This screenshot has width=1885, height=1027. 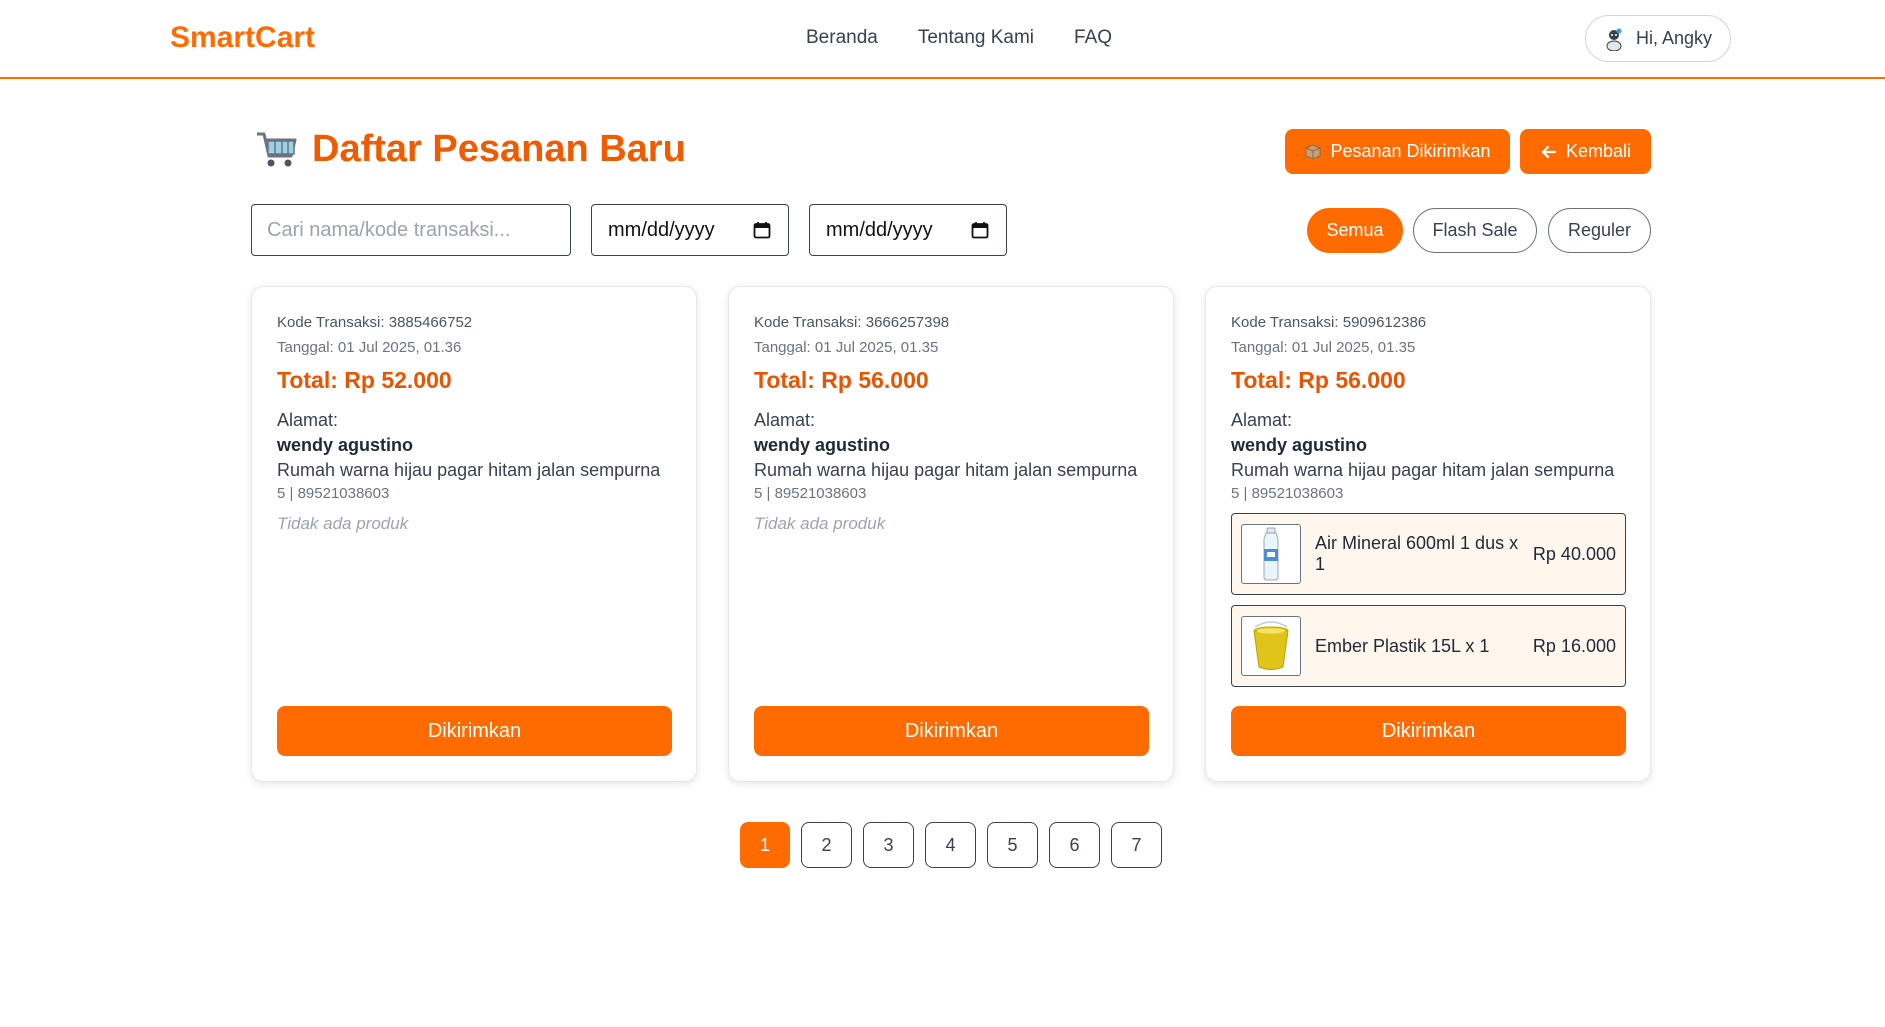 I want to click on order-product-item: Air Mineral 600ml 1 dus x 1 Rp 40.000, so click(x=1428, y=554).